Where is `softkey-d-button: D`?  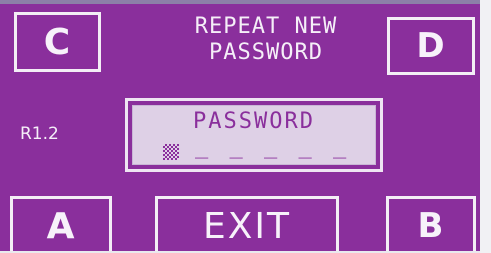 softkey-d-button: D is located at coordinates (431, 46).